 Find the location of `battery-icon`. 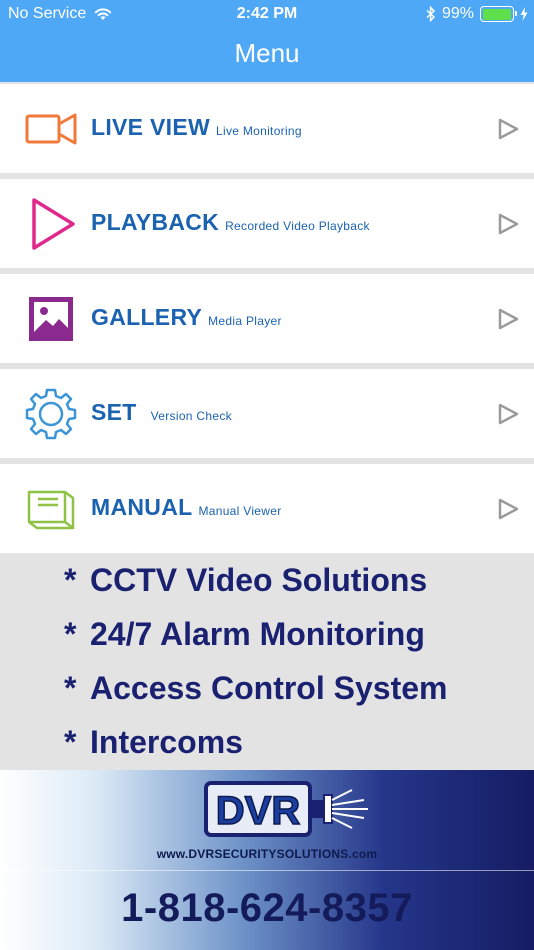

battery-icon is located at coordinates (498, 14).